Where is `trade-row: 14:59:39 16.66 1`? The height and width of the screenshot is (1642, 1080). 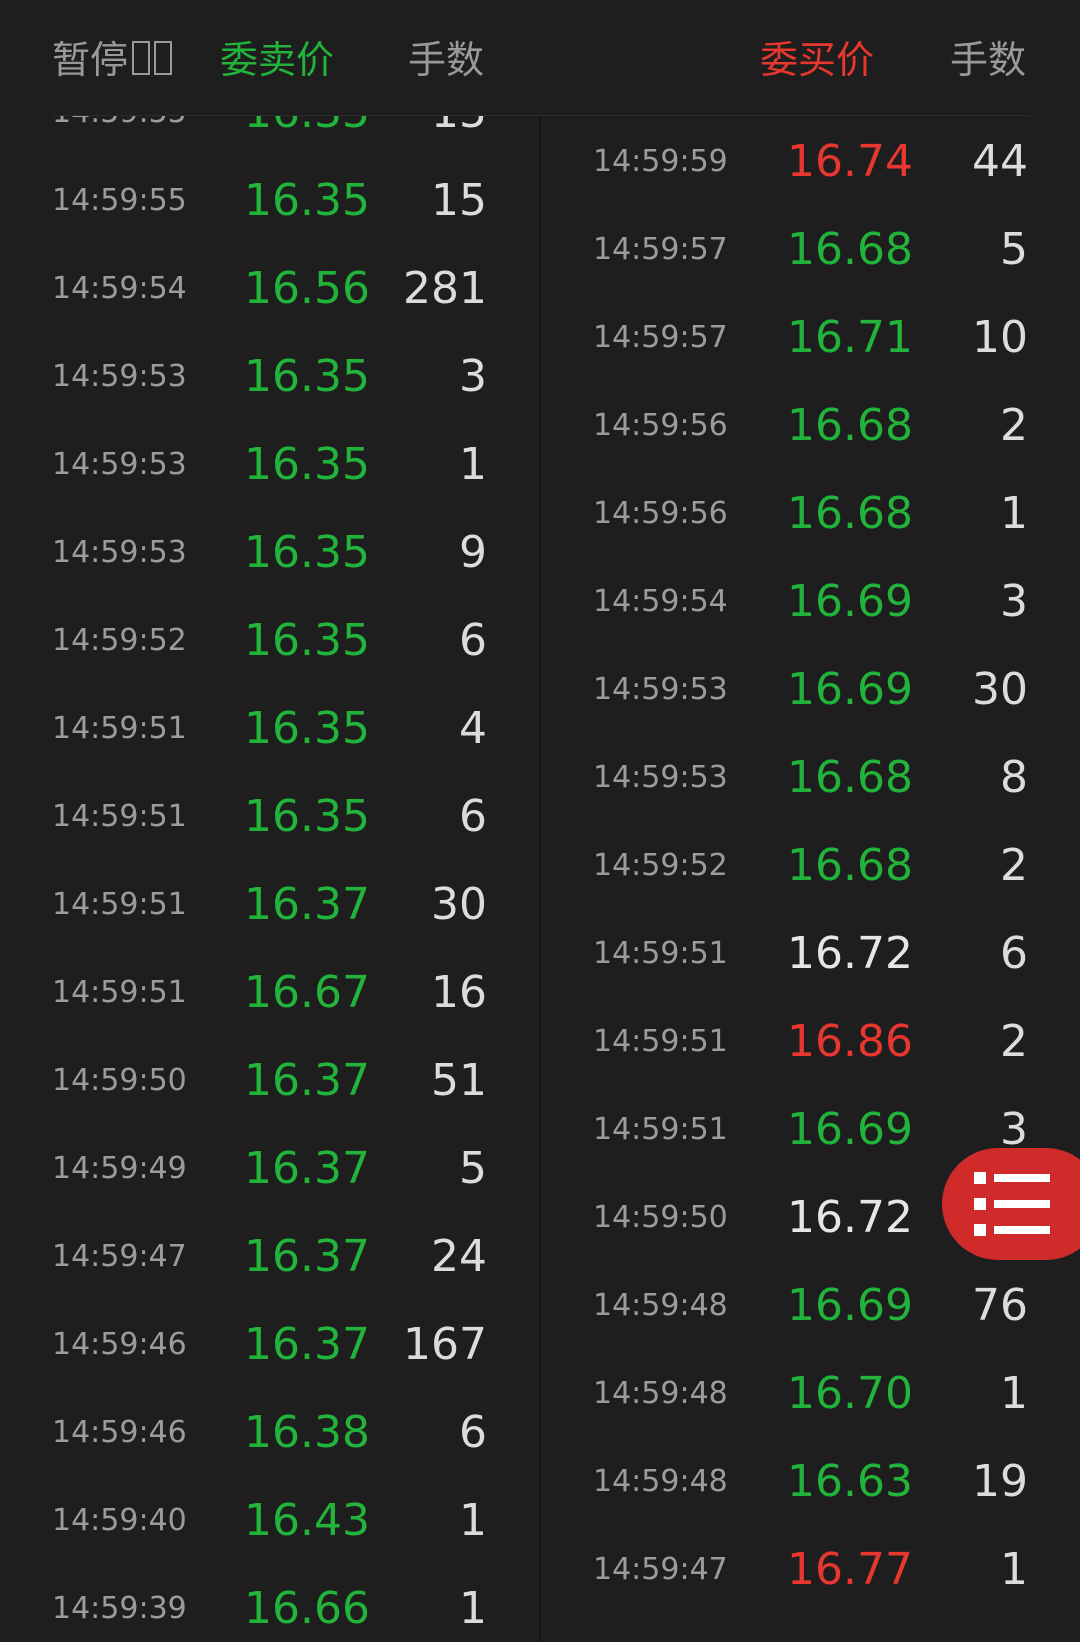 trade-row: 14:59:39 16.66 1 is located at coordinates (269, 1603).